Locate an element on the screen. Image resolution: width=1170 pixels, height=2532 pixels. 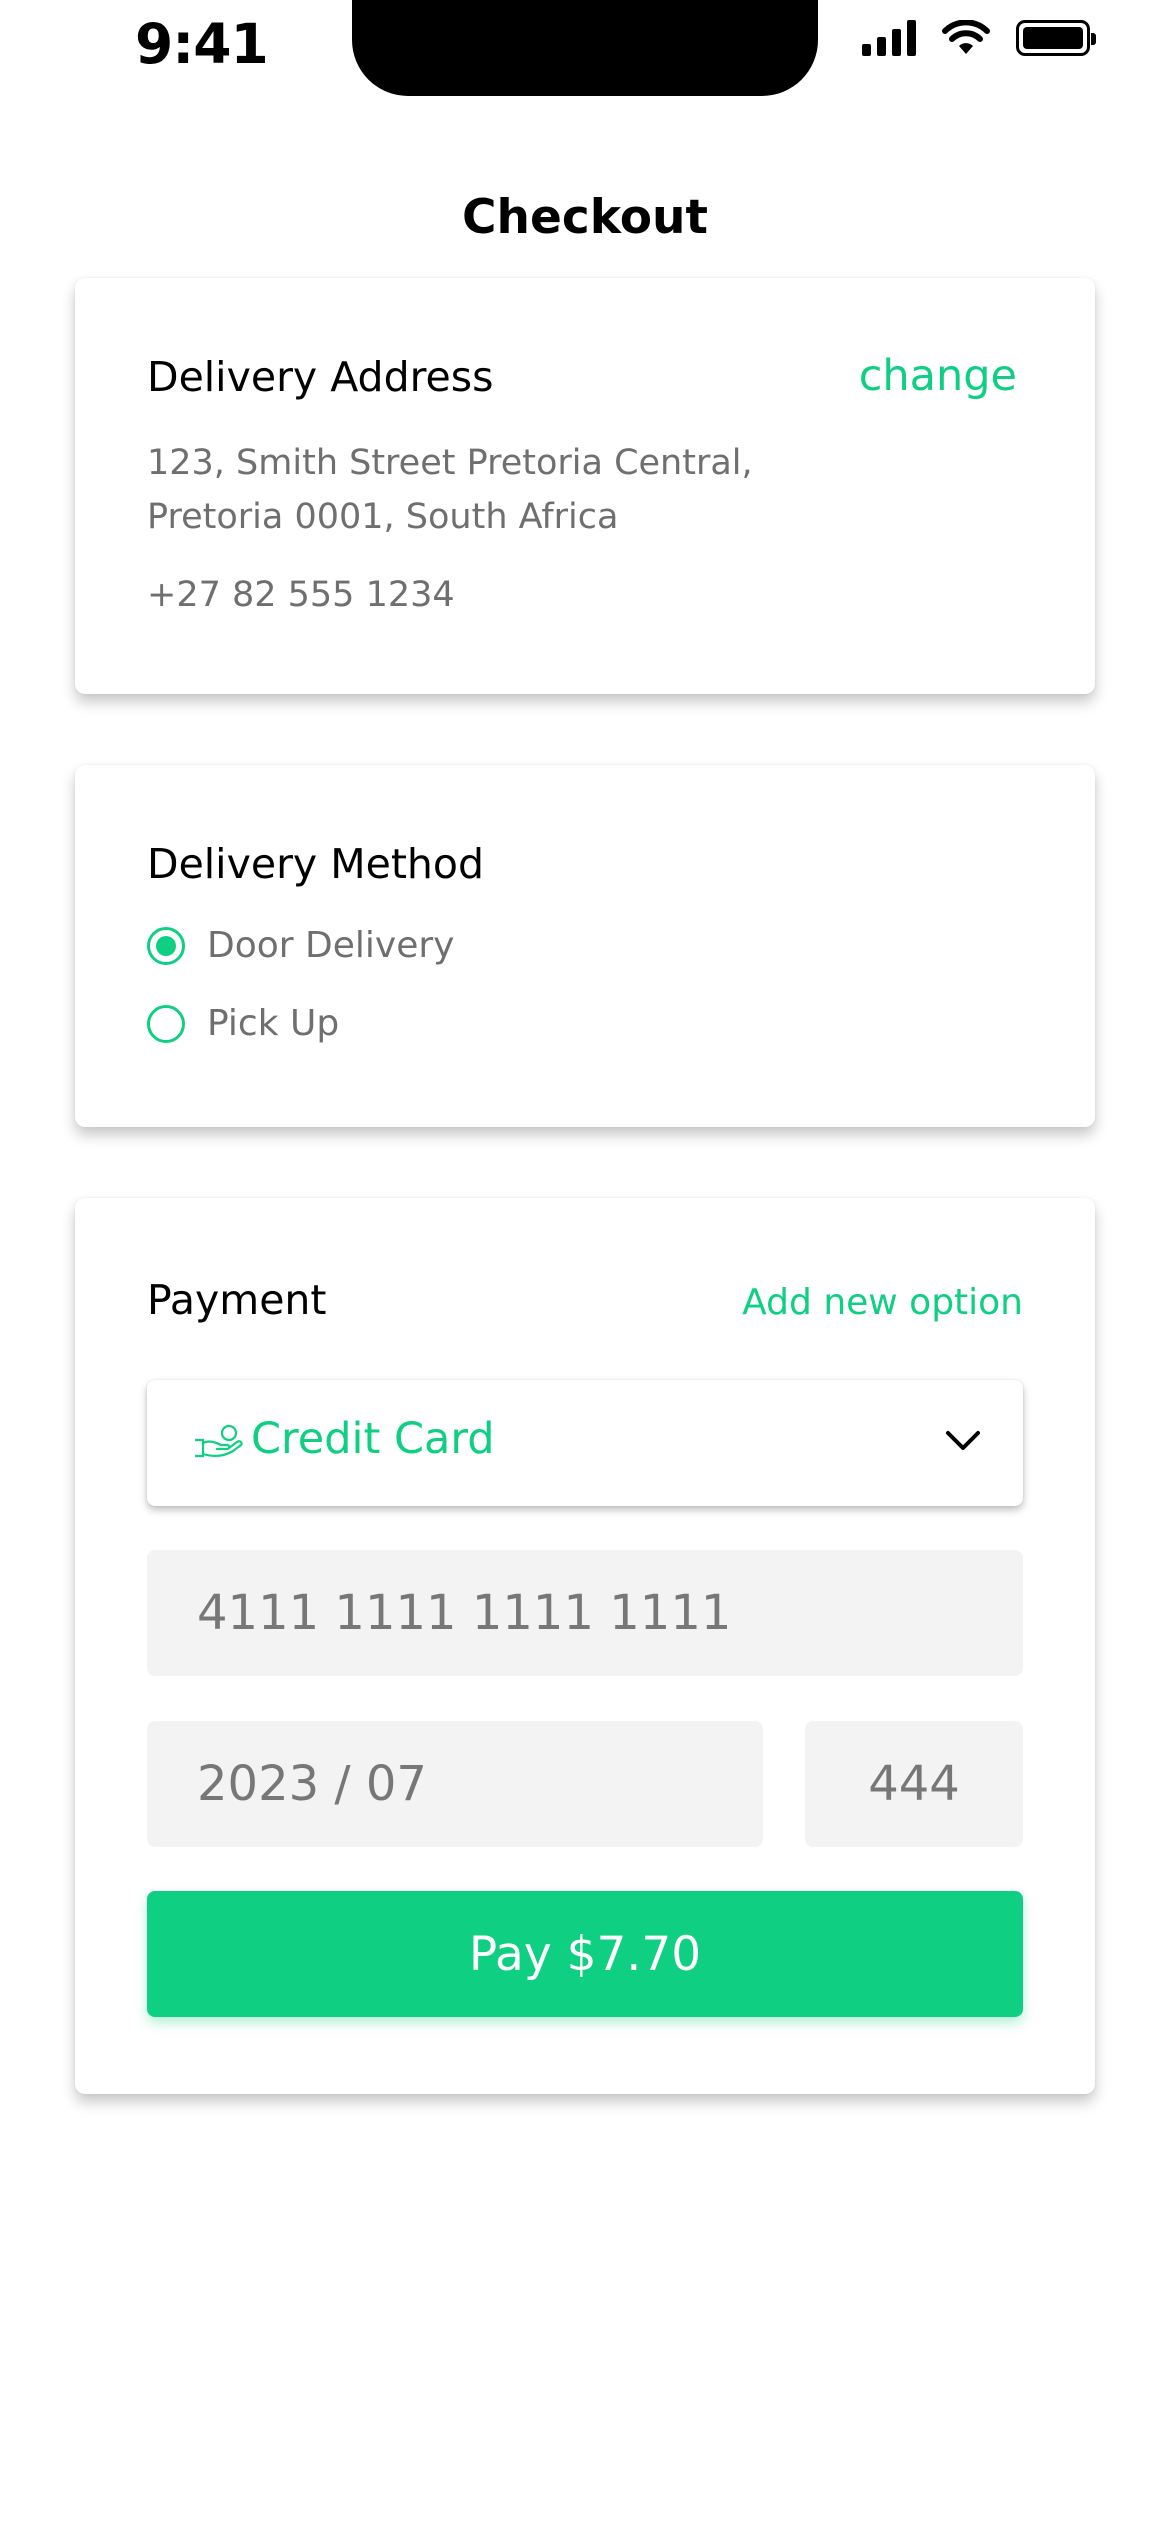
delivery-method-card: Delivery Method Door Delivery Pick Up is located at coordinates (585, 946).